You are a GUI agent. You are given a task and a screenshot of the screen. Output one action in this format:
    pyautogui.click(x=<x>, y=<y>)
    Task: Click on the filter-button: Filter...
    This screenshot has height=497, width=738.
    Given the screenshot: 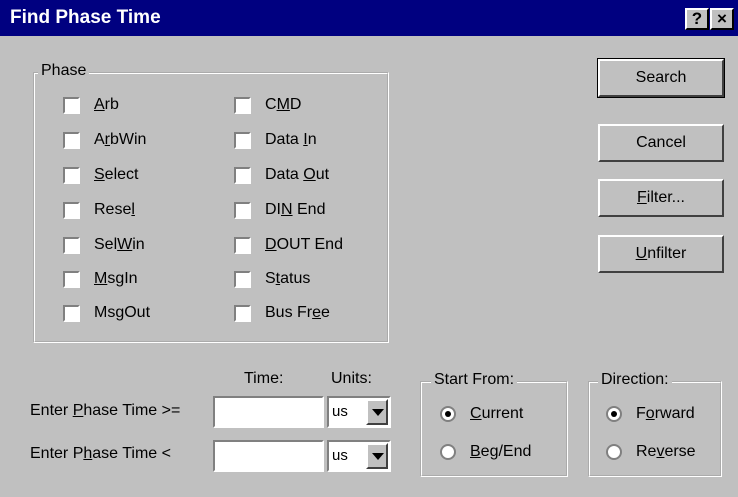 What is the action you would take?
    pyautogui.click(x=661, y=198)
    